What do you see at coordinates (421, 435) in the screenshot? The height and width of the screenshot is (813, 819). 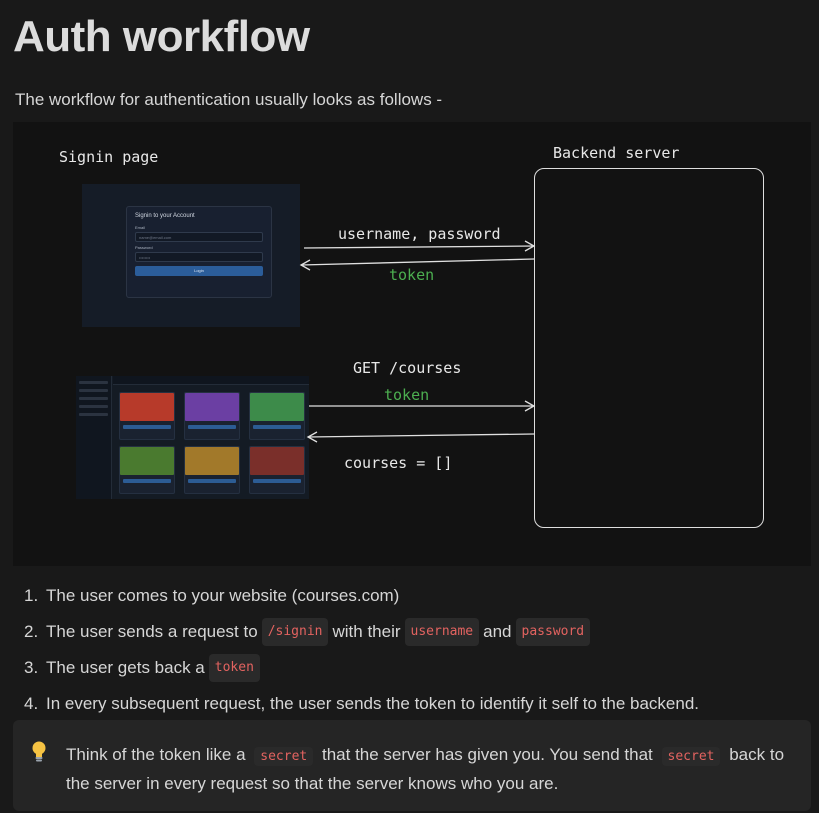 I see `arrow-courses-response` at bounding box center [421, 435].